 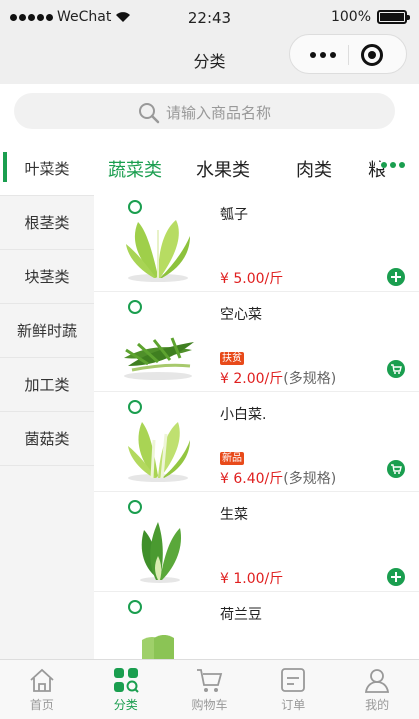 I want to click on tab-grain: 粮, so click(x=377, y=169).